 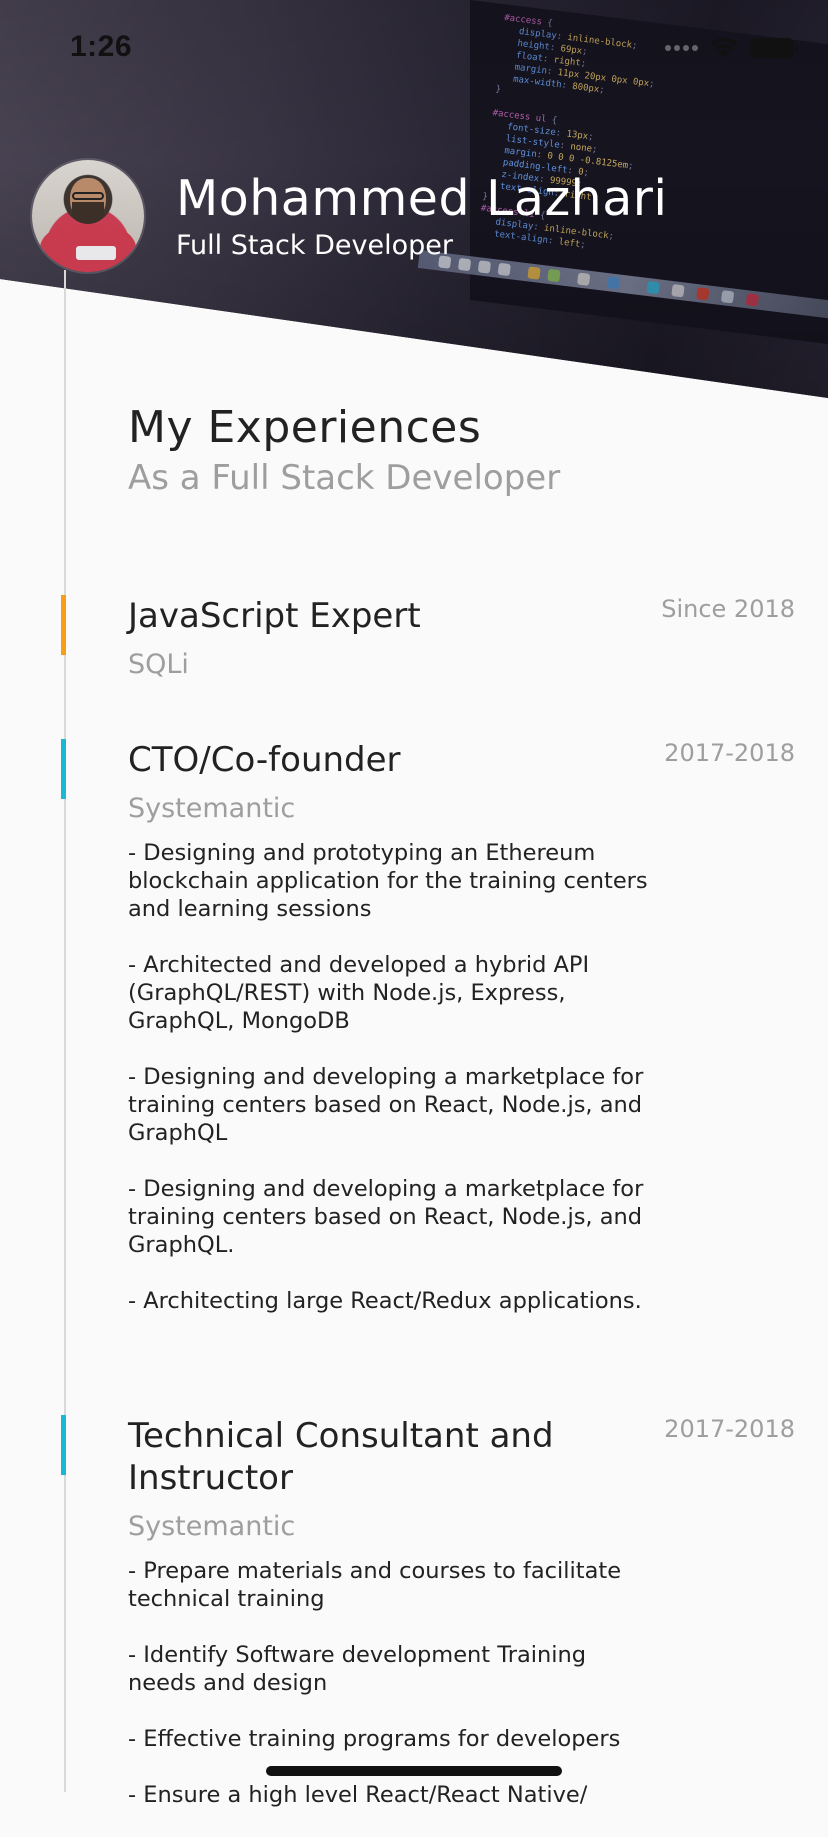 I want to click on timeline-line, so click(x=65, y=1031).